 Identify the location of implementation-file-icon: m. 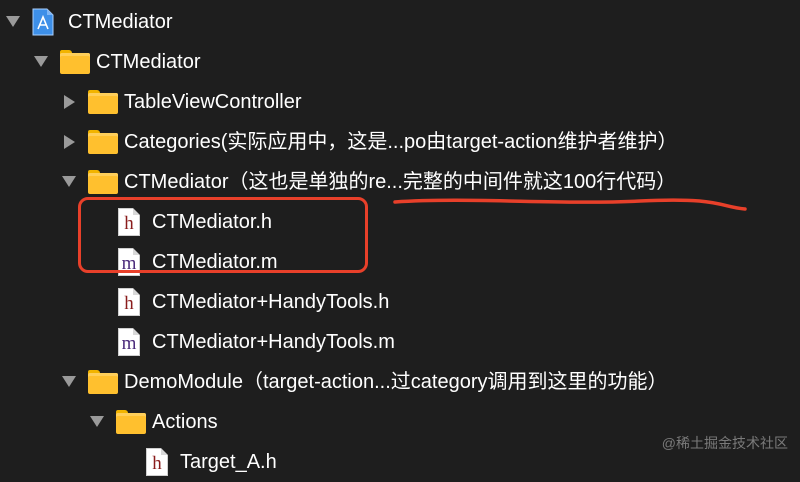
(129, 342).